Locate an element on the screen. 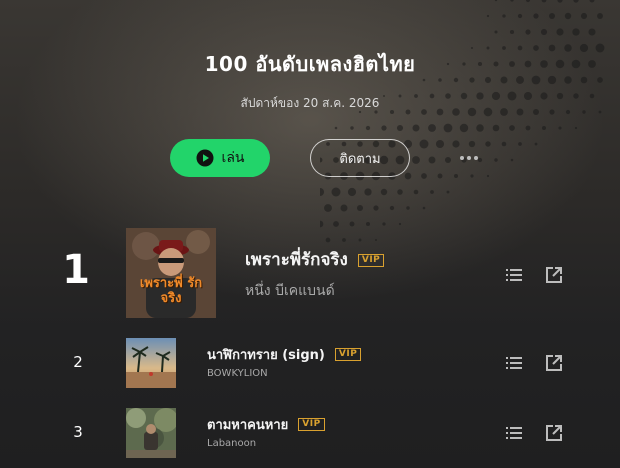 The height and width of the screenshot is (468, 620). follow-button: ติดตาม is located at coordinates (360, 158).